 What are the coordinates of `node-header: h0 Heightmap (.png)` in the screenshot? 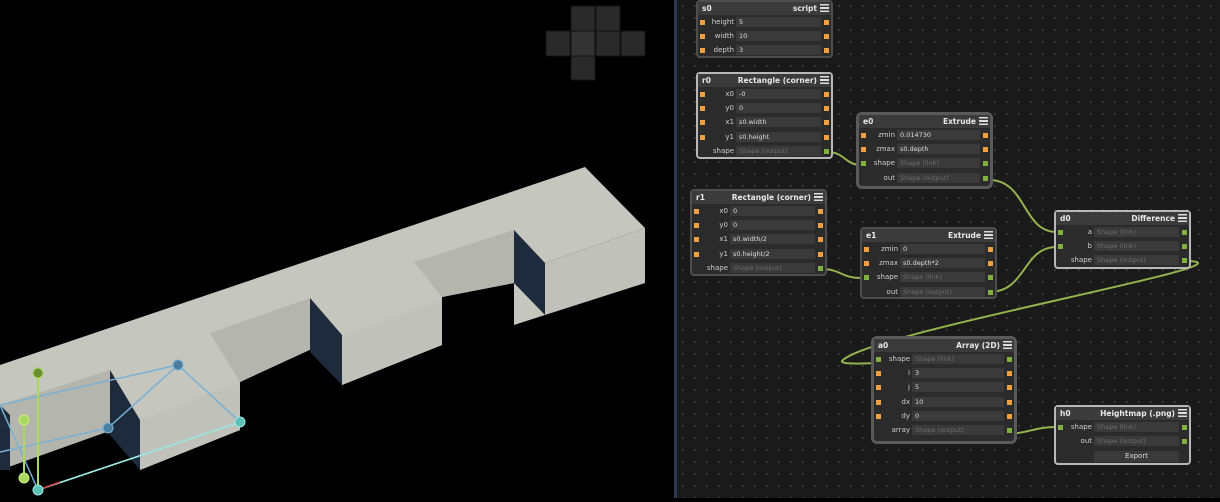 It's located at (1122, 413).